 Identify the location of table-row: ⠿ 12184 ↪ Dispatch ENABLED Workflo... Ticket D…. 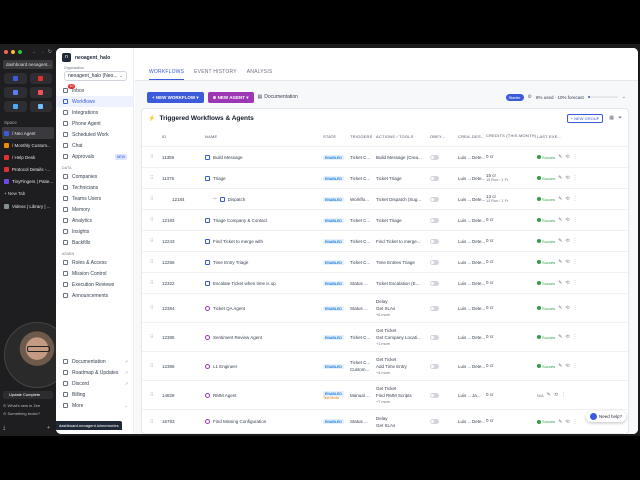
(385, 199).